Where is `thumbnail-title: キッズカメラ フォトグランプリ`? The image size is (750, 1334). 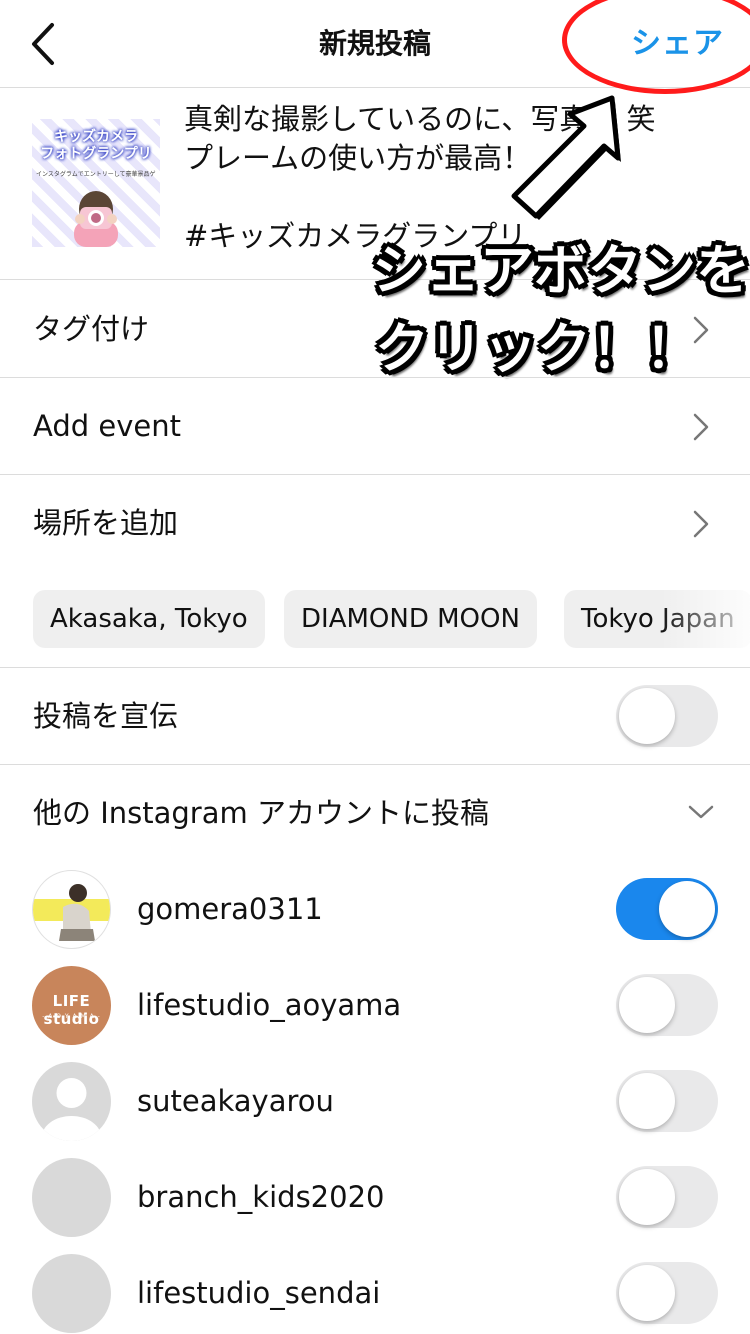 thumbnail-title: キッズカメラ フォトグランプリ is located at coordinates (96, 145).